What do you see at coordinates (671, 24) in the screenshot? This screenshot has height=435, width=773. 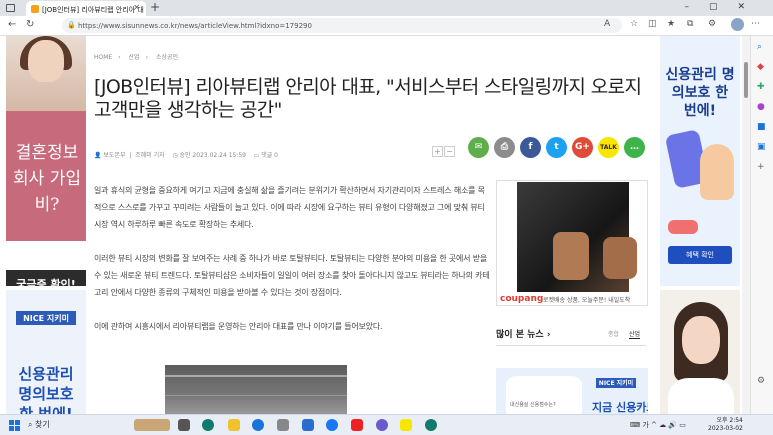 I see `favorites-icon: ★` at bounding box center [671, 24].